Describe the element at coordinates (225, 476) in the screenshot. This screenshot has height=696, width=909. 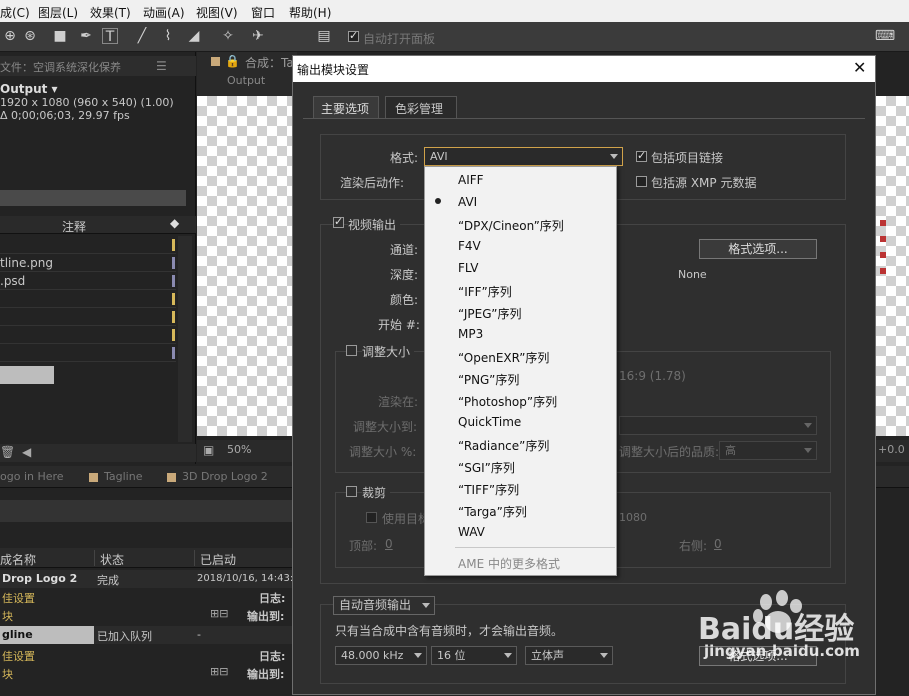
I see `timeline-tab: 3D Drop Logo 2` at that location.